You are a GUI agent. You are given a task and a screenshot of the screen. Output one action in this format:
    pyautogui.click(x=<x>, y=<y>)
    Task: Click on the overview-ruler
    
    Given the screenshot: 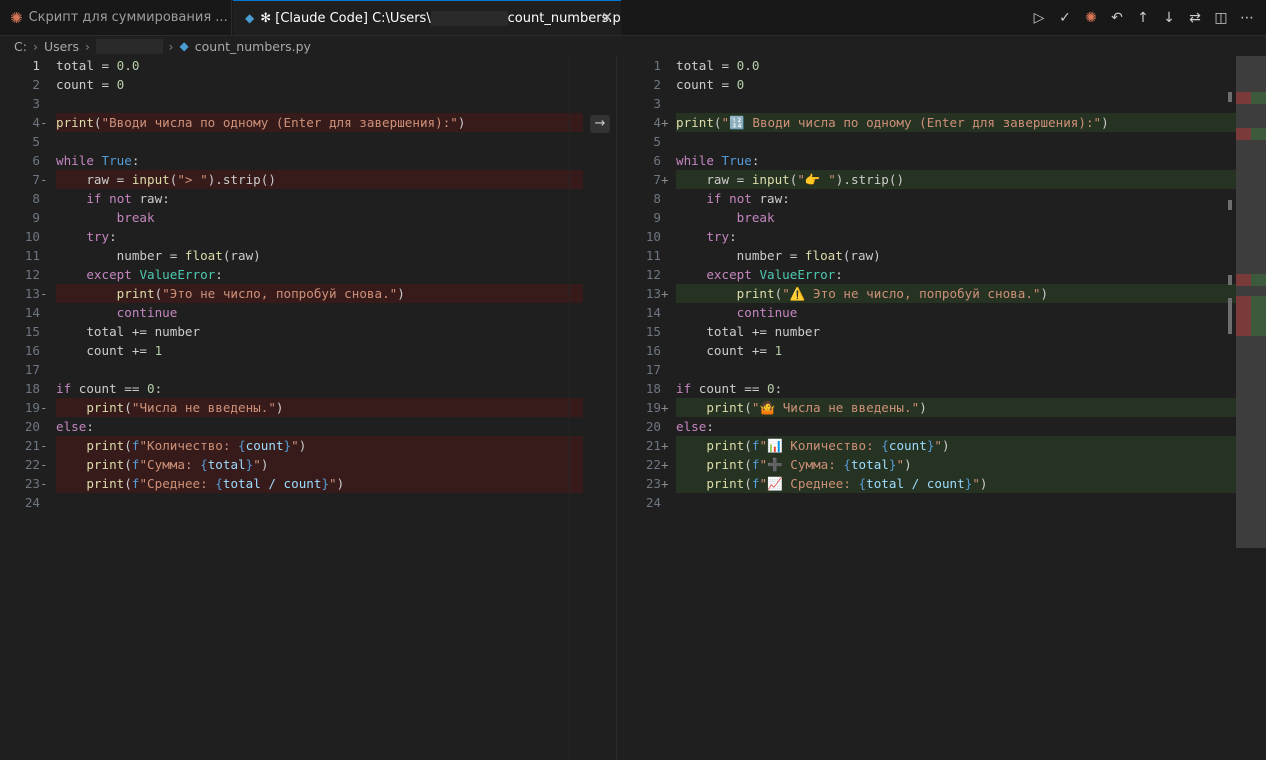 What is the action you would take?
    pyautogui.click(x=1251, y=302)
    